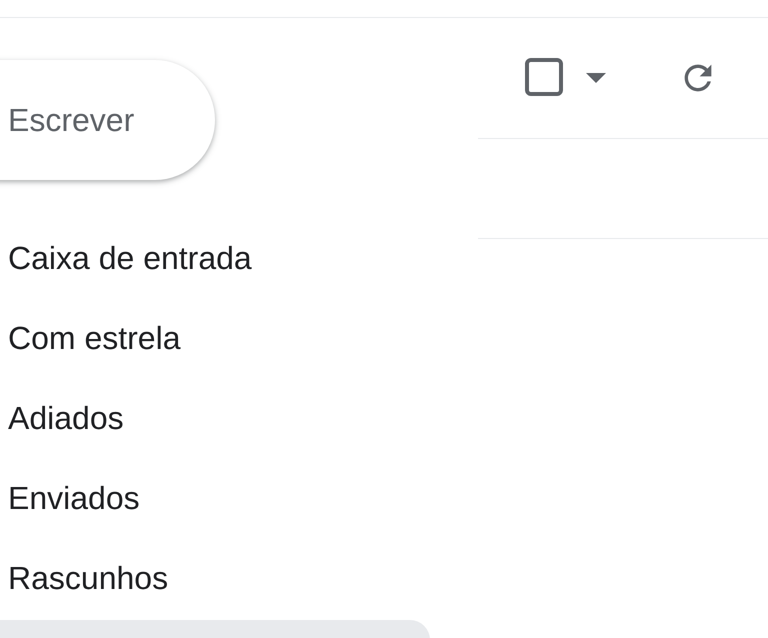 The image size is (768, 638). What do you see at coordinates (239, 578) in the screenshot?
I see `sidebar-item: Rascunhos` at bounding box center [239, 578].